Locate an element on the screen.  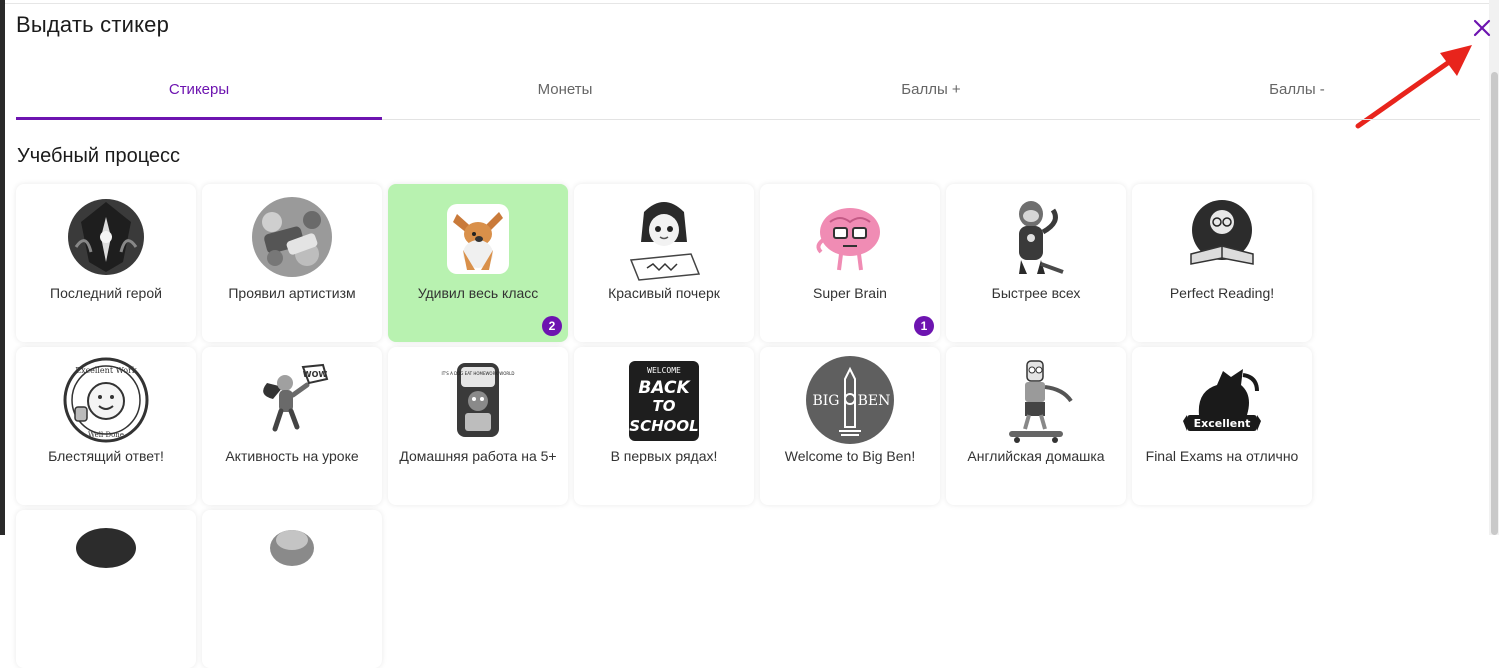
svg-text: SCHOOL is located at coordinates (663, 426).